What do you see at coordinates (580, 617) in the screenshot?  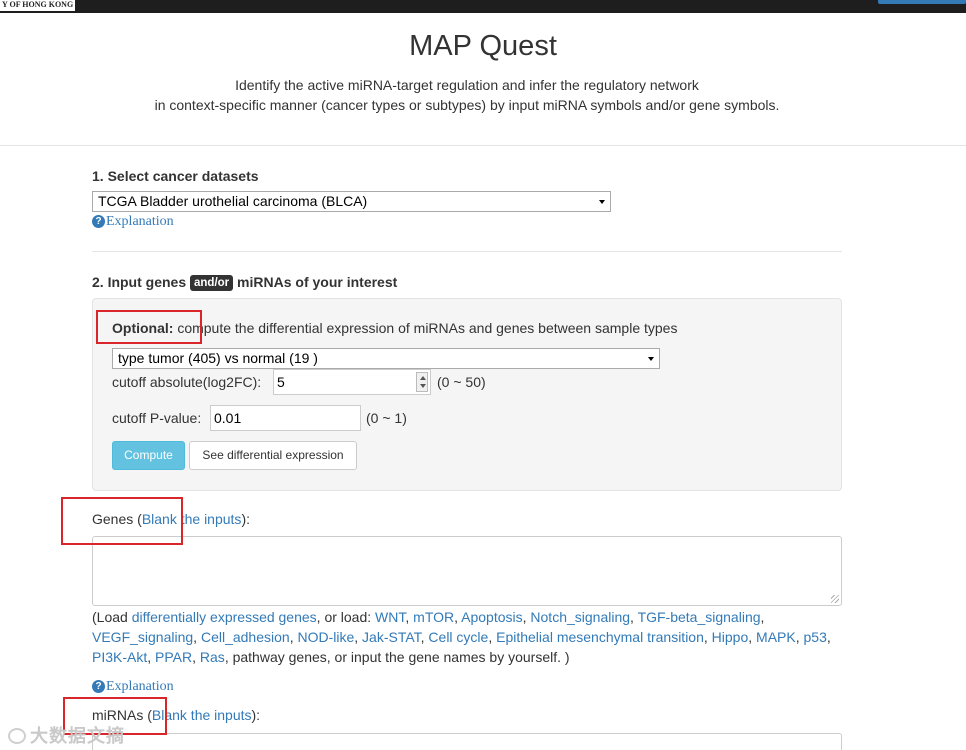 I see `pathway-link: Notch_signaling` at bounding box center [580, 617].